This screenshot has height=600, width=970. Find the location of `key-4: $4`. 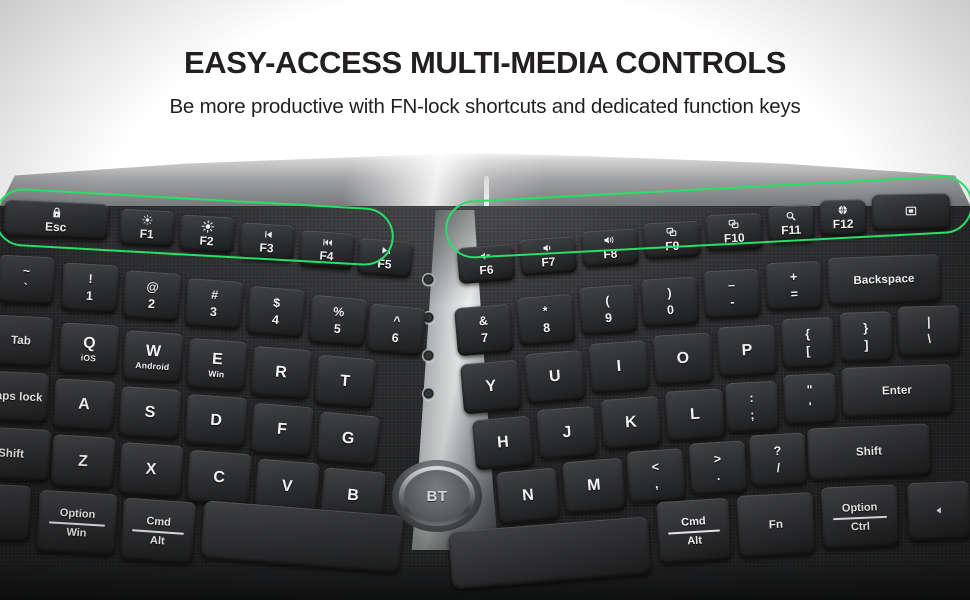

key-4: $4 is located at coordinates (276, 312).